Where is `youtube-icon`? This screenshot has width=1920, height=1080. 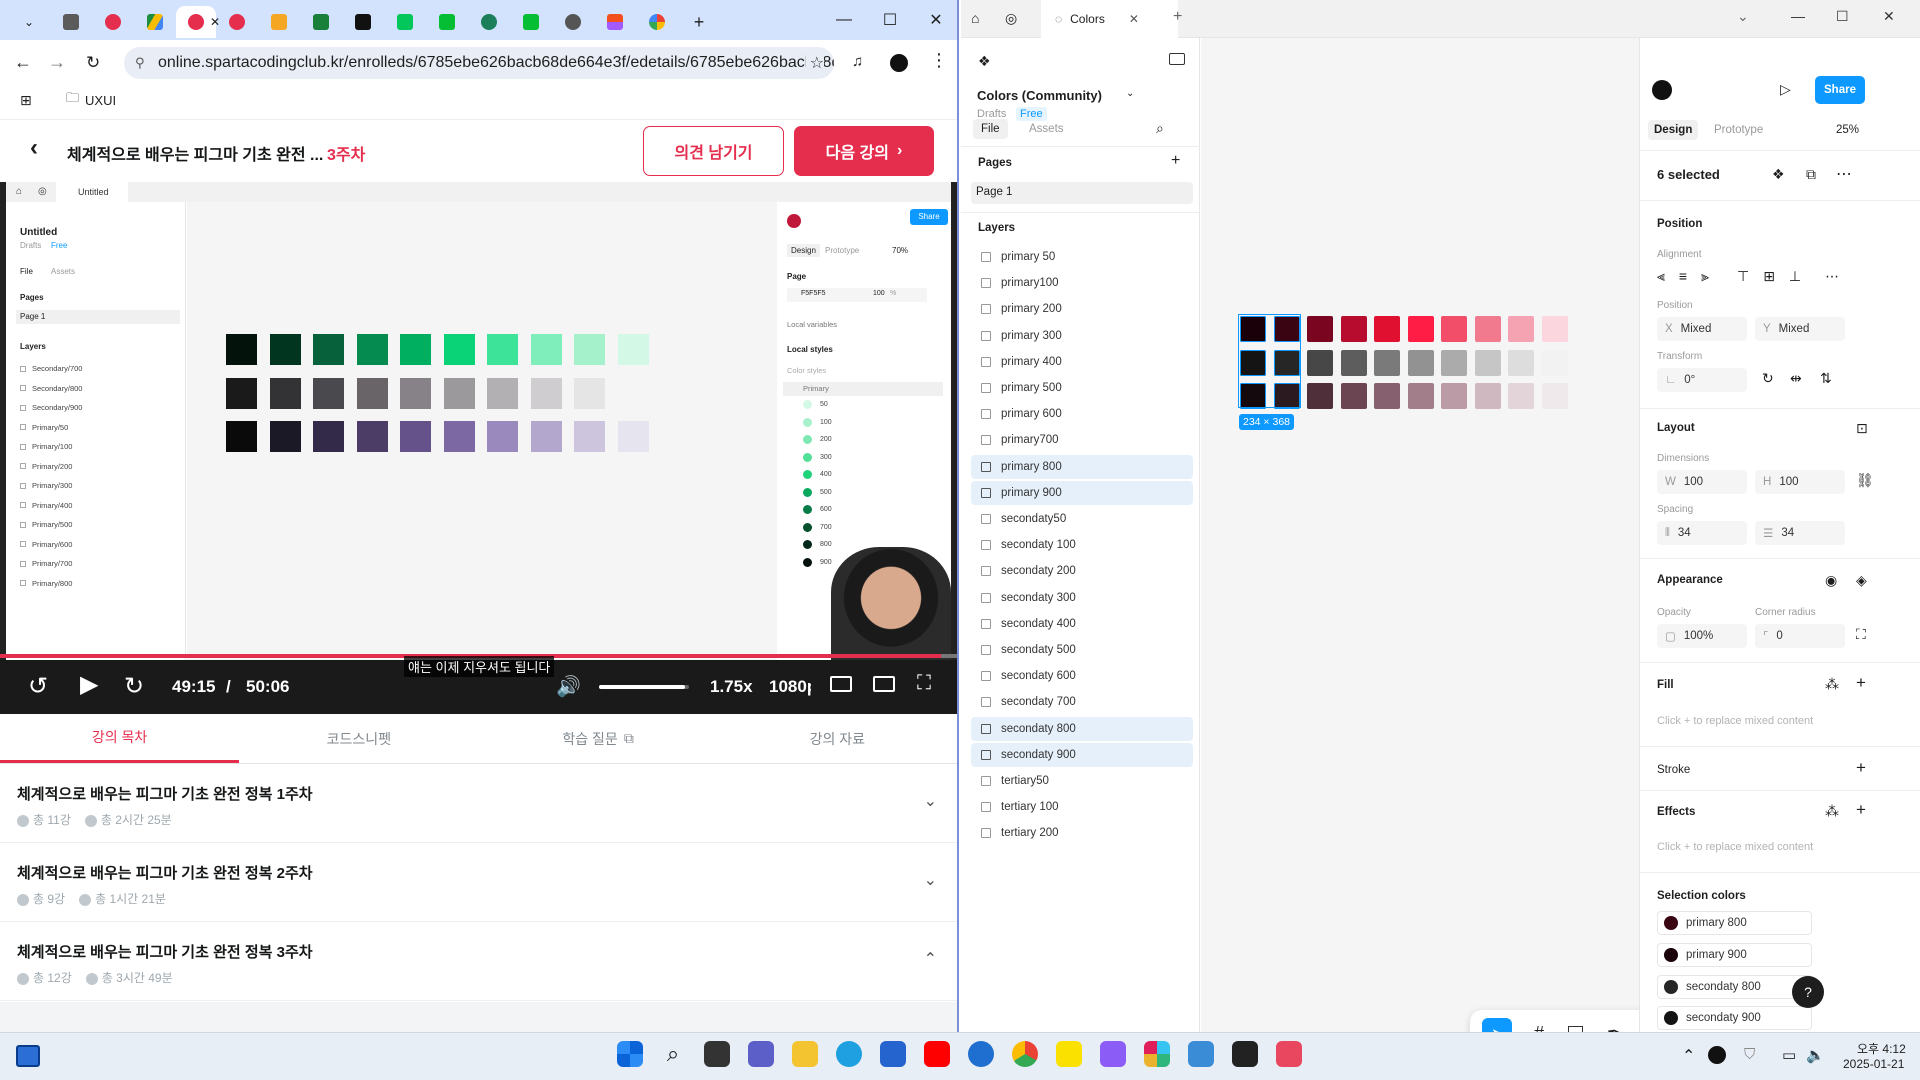 youtube-icon is located at coordinates (937, 1054).